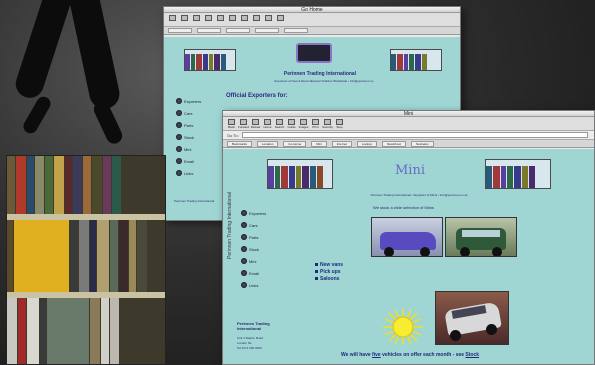 The height and width of the screenshot is (365, 595). I want to click on back-button: Back, so click(231, 123).